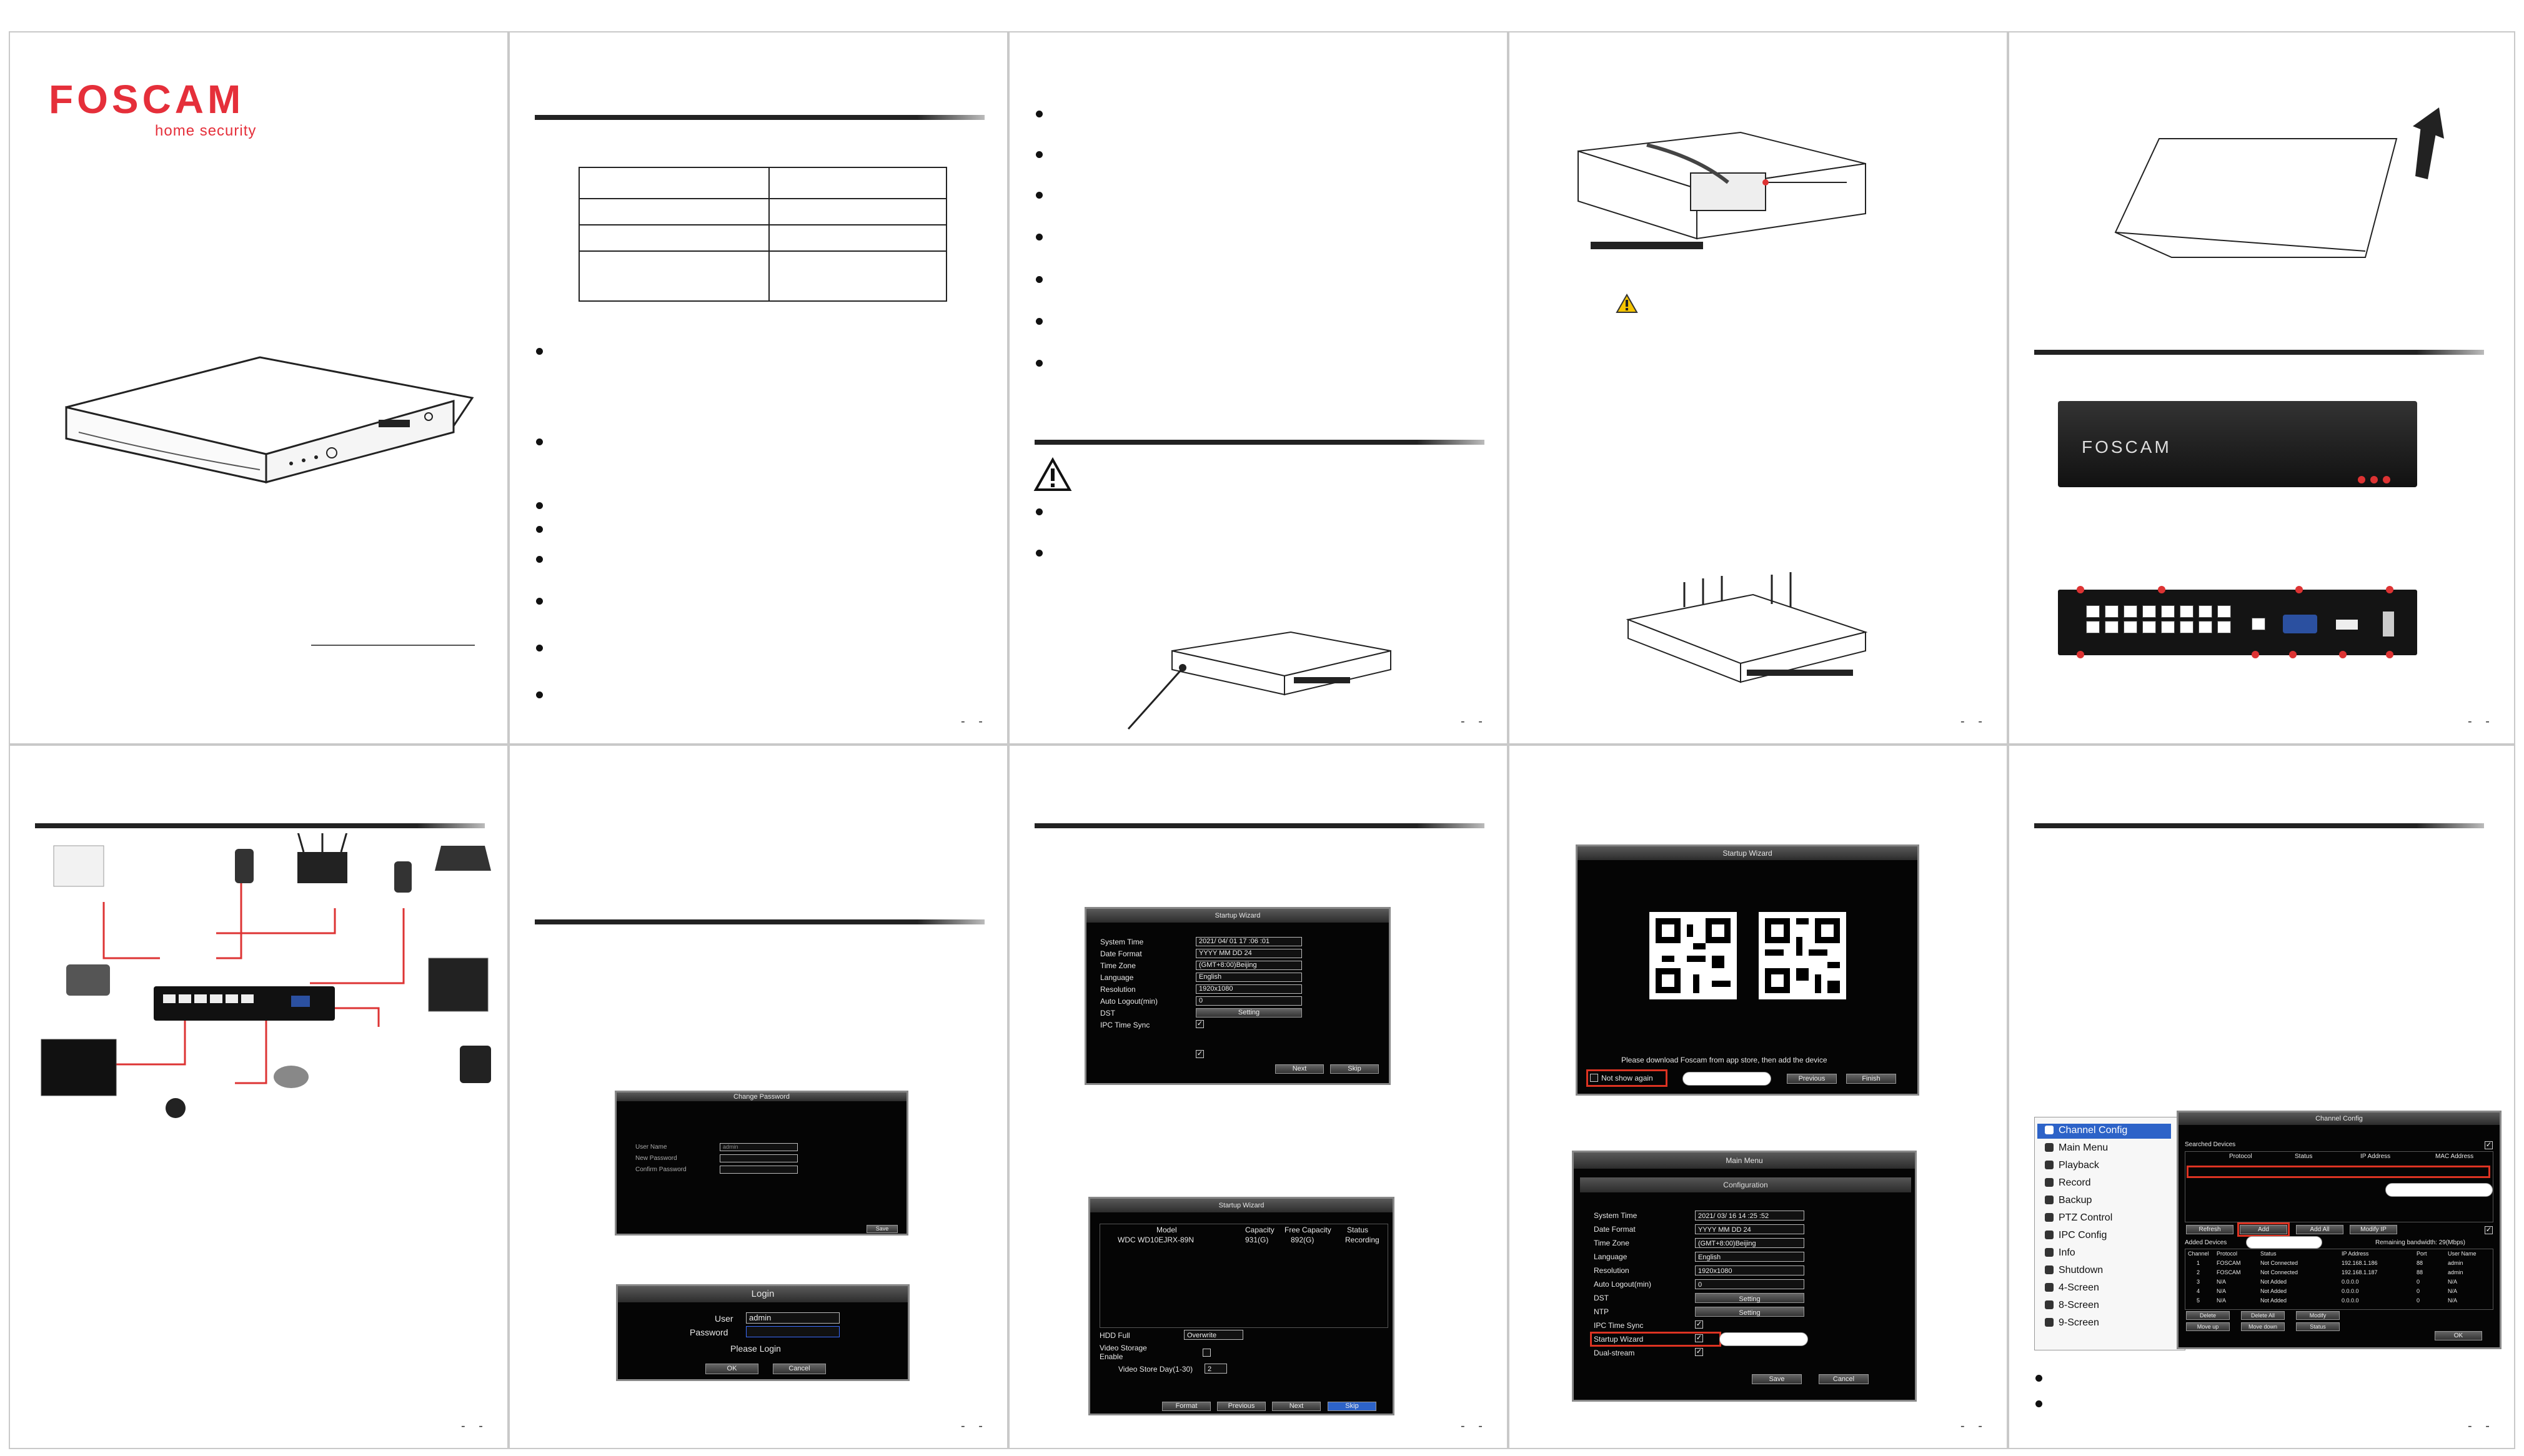 The image size is (2524, 1456). Describe the element at coordinates (2375, 1156) in the screenshot. I see `searched-header: IP Address` at that location.